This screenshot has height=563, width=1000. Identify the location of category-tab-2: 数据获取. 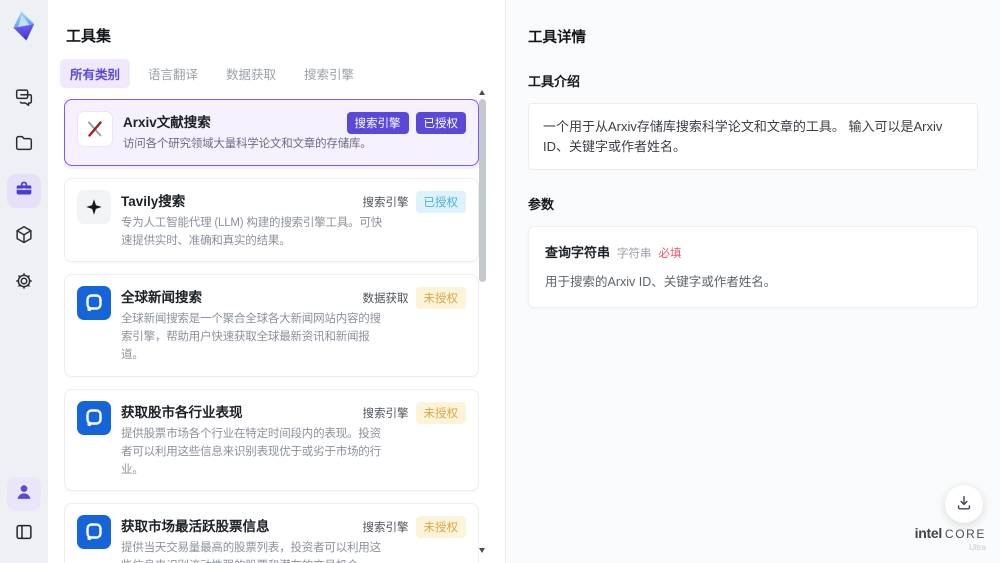
(251, 73).